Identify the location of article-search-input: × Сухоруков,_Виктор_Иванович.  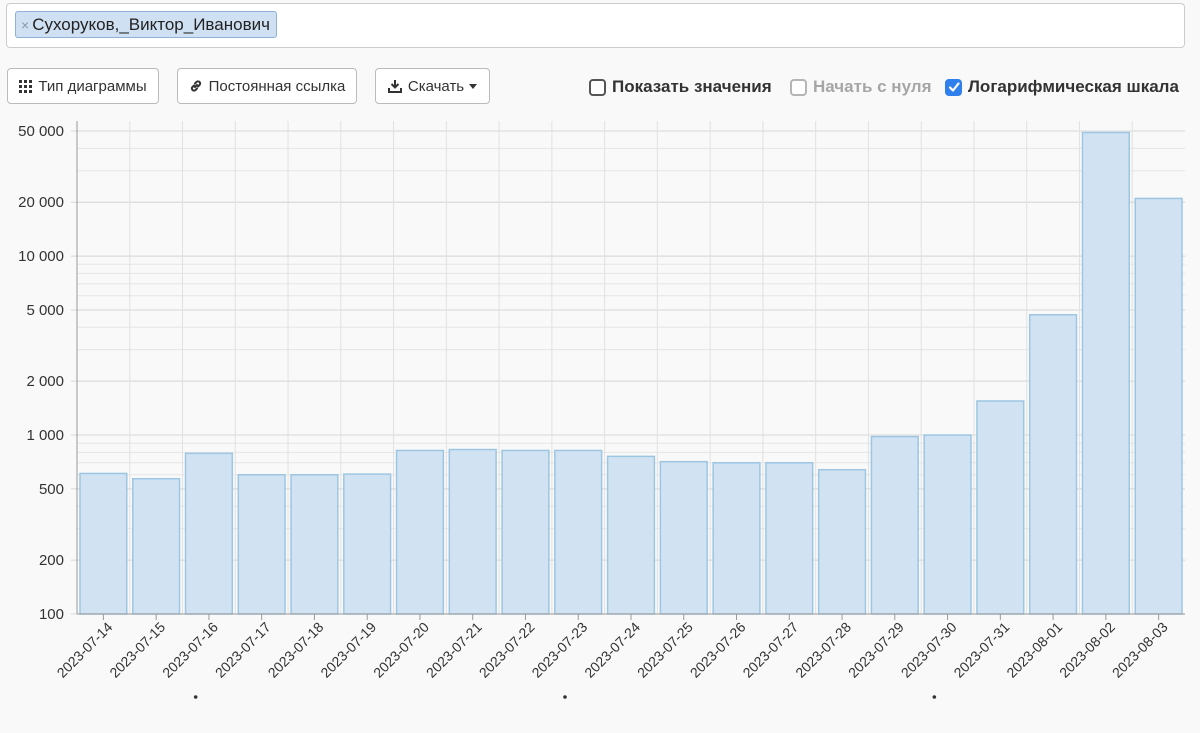
(595, 25).